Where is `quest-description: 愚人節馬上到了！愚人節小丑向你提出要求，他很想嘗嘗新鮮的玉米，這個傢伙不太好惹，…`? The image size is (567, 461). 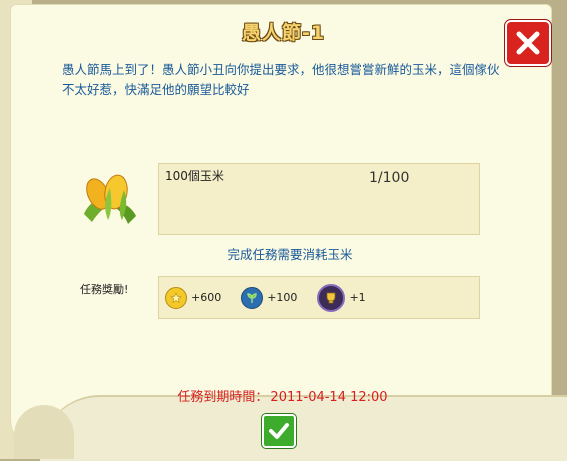 quest-description: 愚人節馬上到了！愚人節小丑向你提出要求，他很想嘗嘗新鮮的玉米，這個傢伙不太好惹，… is located at coordinates (281, 79).